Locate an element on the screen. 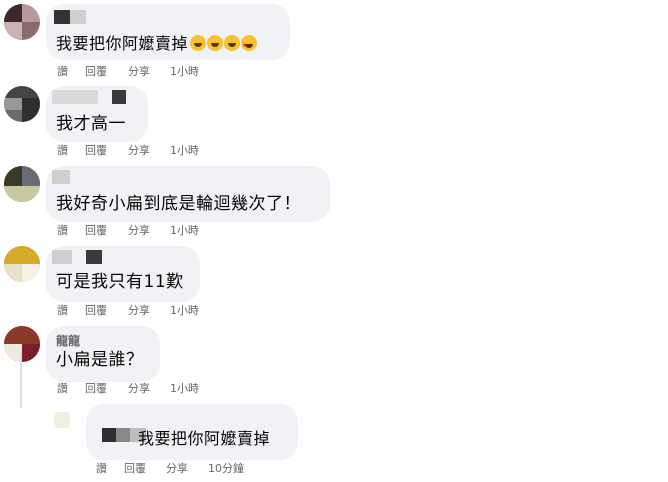 Image resolution: width=668 pixels, height=482 pixels. reply-bubble: 我要把你阿嬤賣掉 is located at coordinates (192, 432).